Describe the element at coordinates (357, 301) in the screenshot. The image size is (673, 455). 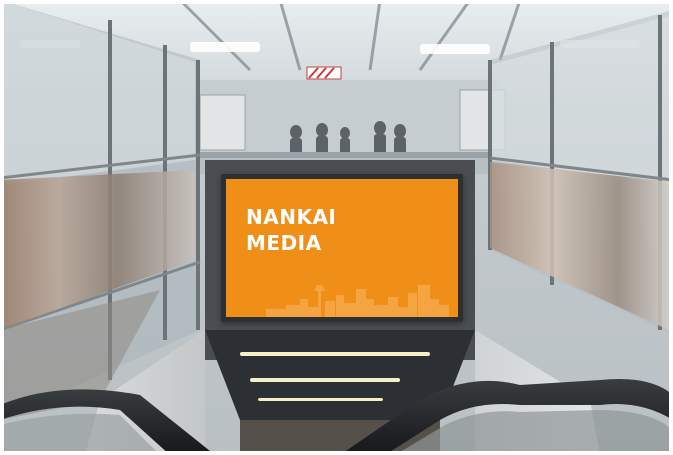
I see `city-skyline-icon` at that location.